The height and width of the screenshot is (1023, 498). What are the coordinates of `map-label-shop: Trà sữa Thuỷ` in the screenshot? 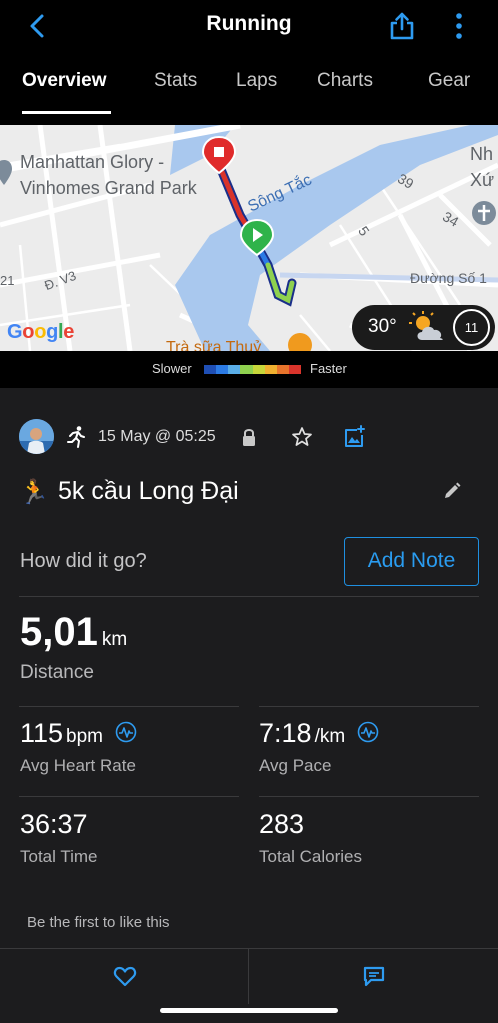 It's located at (214, 345).